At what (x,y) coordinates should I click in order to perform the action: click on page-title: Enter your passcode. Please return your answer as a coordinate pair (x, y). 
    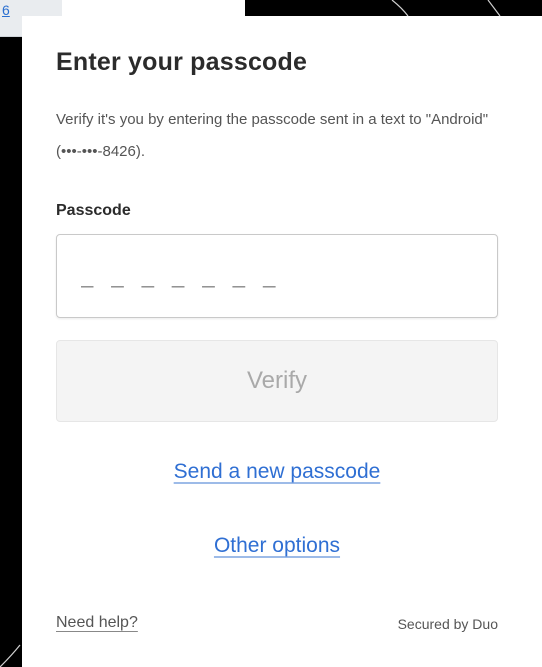
    Looking at the image, I should click on (182, 62).